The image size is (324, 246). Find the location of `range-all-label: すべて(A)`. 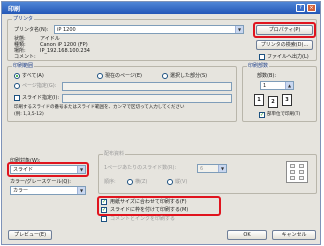

range-all-label: すべて(A) is located at coordinates (33, 76).